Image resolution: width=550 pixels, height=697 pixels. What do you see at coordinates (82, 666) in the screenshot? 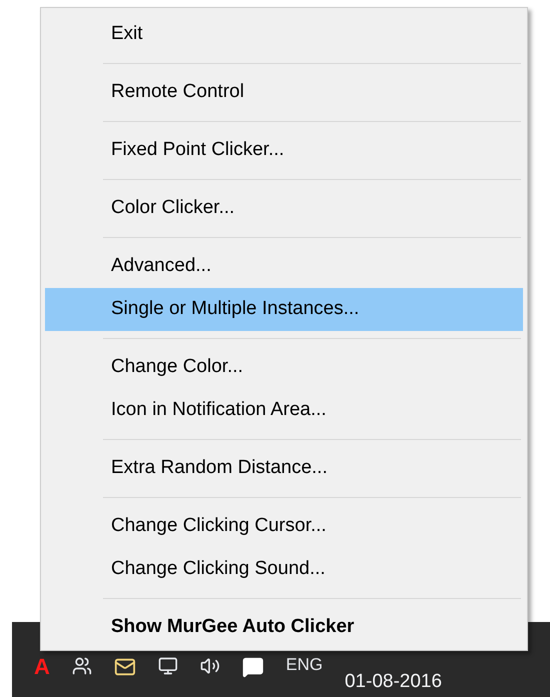
I see `people-icon` at bounding box center [82, 666].